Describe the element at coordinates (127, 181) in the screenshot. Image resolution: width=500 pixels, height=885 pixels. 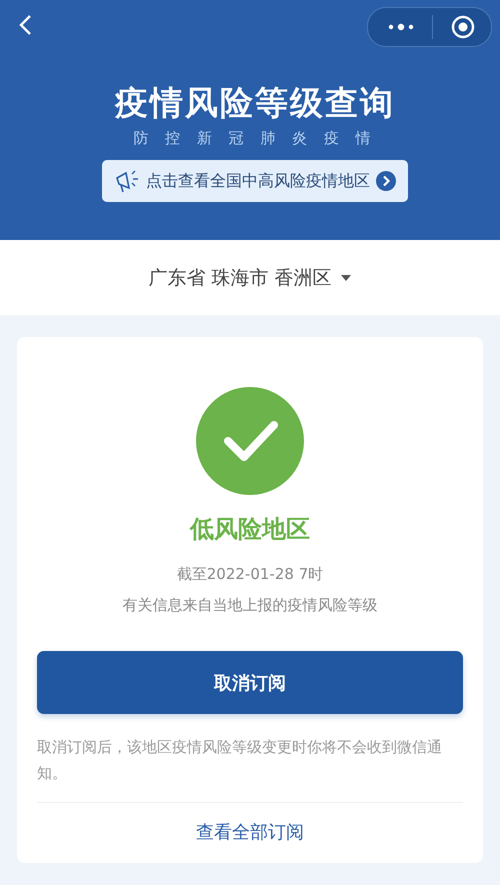
I see `megaphone-icon` at that location.